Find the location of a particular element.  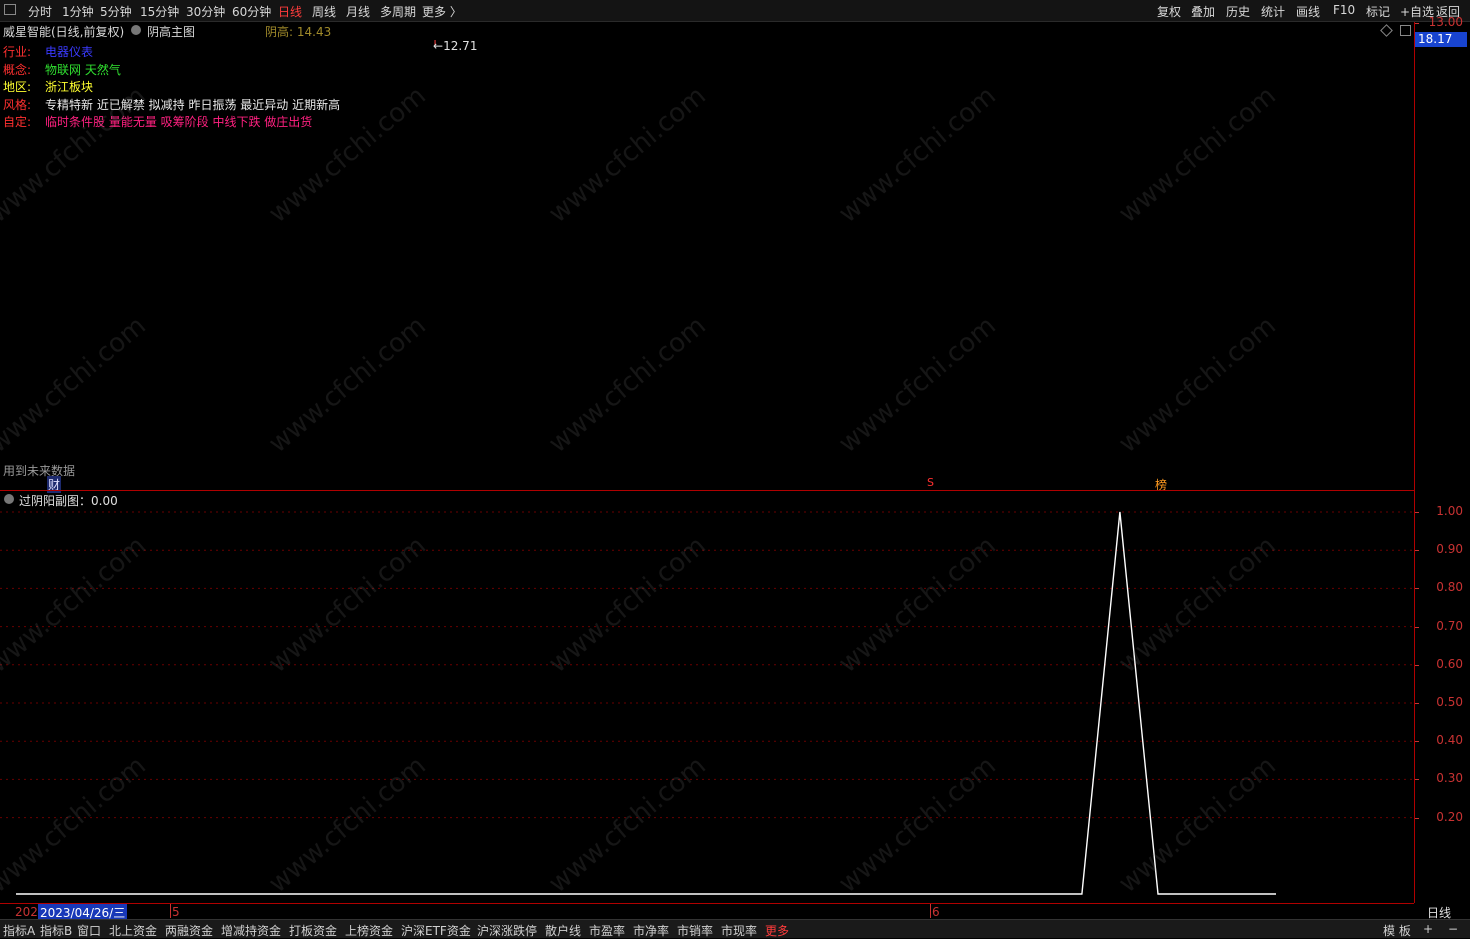

sub-tick-label: 0.60 is located at coordinates (1449, 663).